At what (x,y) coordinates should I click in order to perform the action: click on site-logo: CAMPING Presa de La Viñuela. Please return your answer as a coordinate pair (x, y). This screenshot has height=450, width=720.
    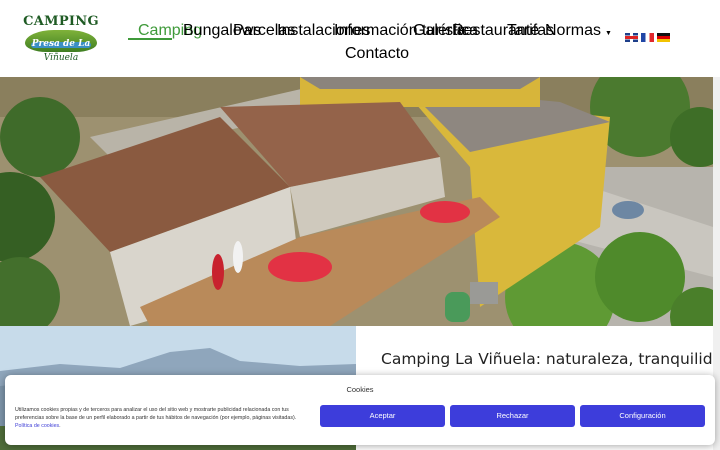
    Looking at the image, I should click on (61, 39).